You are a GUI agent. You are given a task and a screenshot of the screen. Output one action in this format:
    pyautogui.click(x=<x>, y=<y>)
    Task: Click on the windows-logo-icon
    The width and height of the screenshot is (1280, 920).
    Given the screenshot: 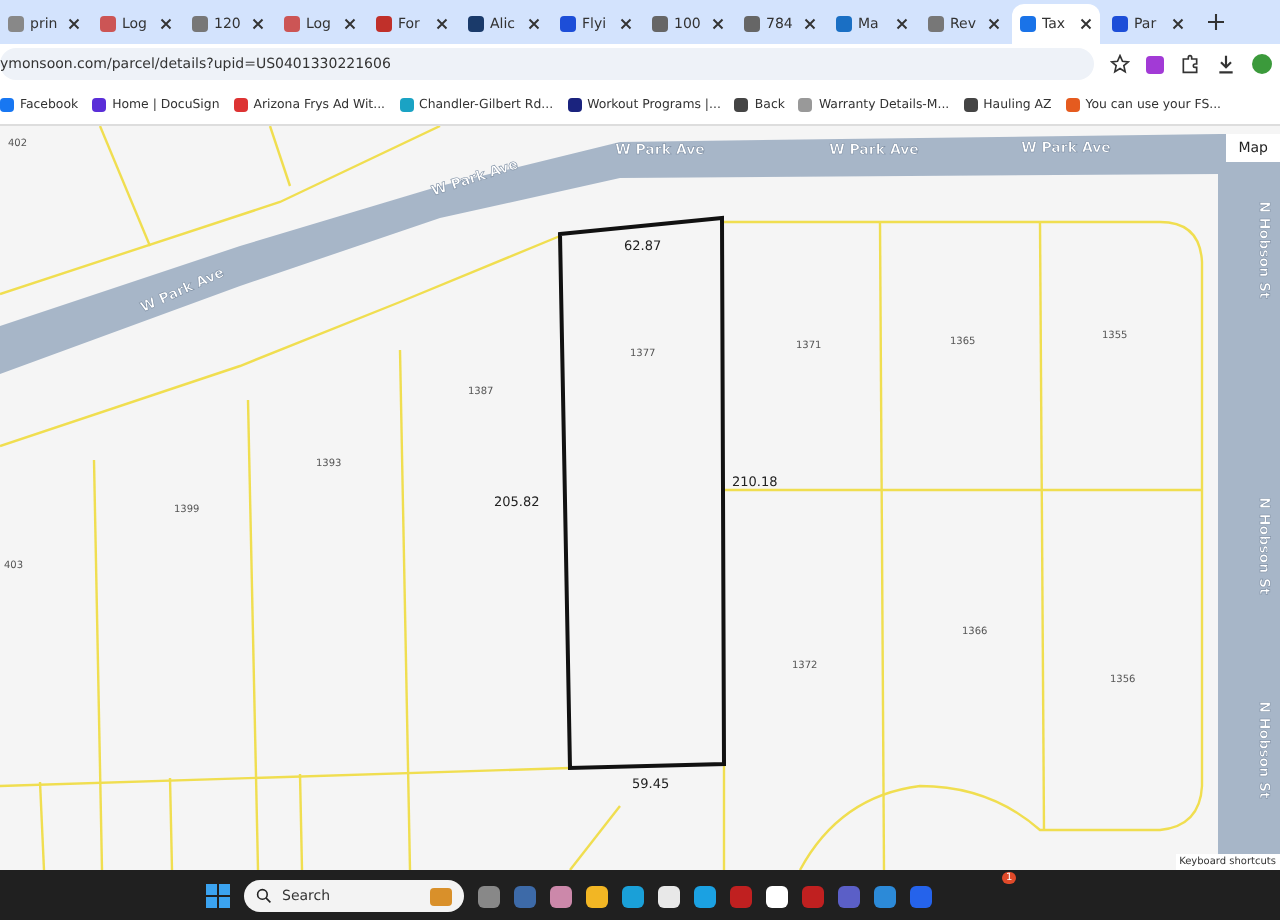 What is the action you would take?
    pyautogui.click(x=218, y=896)
    